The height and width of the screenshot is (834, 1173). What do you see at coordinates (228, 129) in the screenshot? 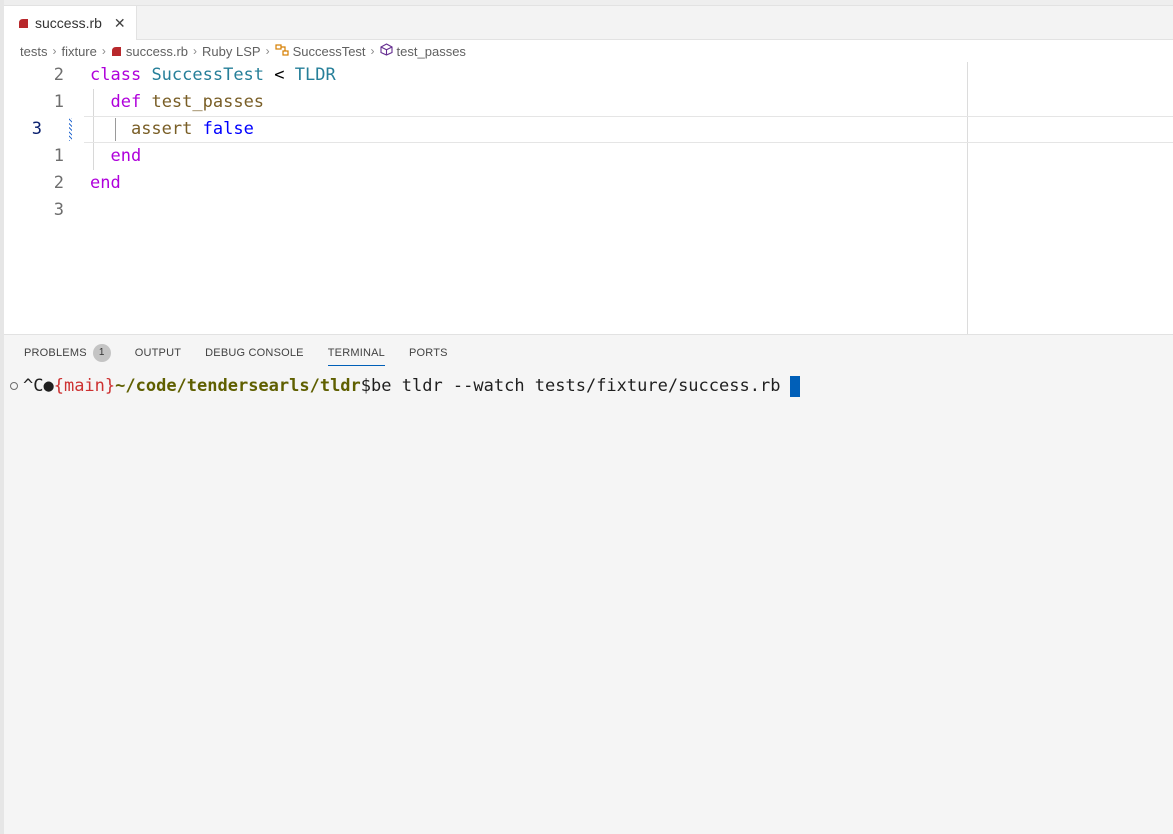
I see `literal-token: false` at bounding box center [228, 129].